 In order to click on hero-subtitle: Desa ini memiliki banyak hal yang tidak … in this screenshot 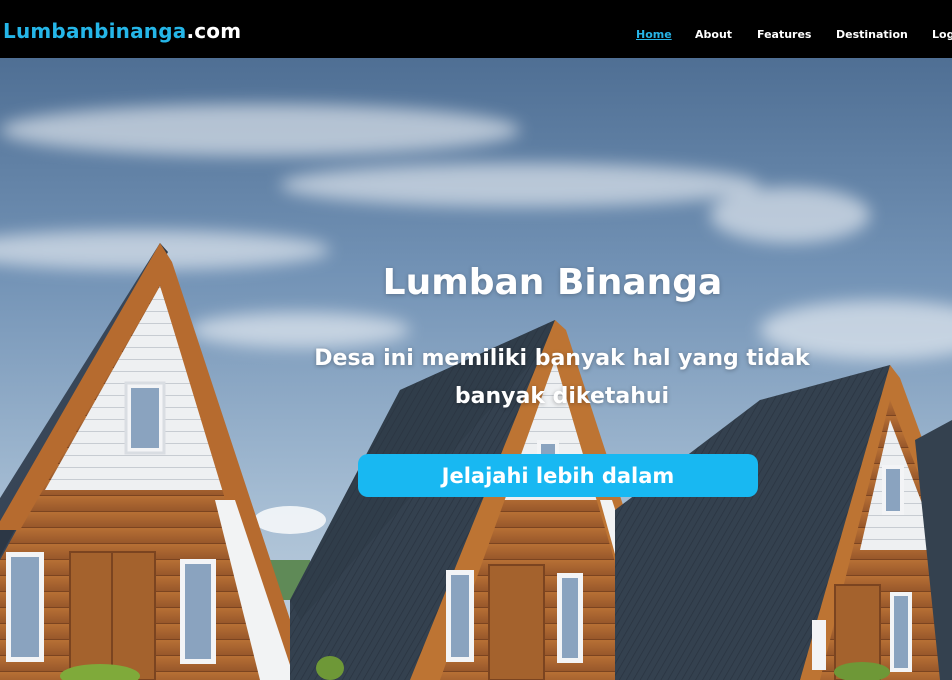, I will do `click(562, 377)`.